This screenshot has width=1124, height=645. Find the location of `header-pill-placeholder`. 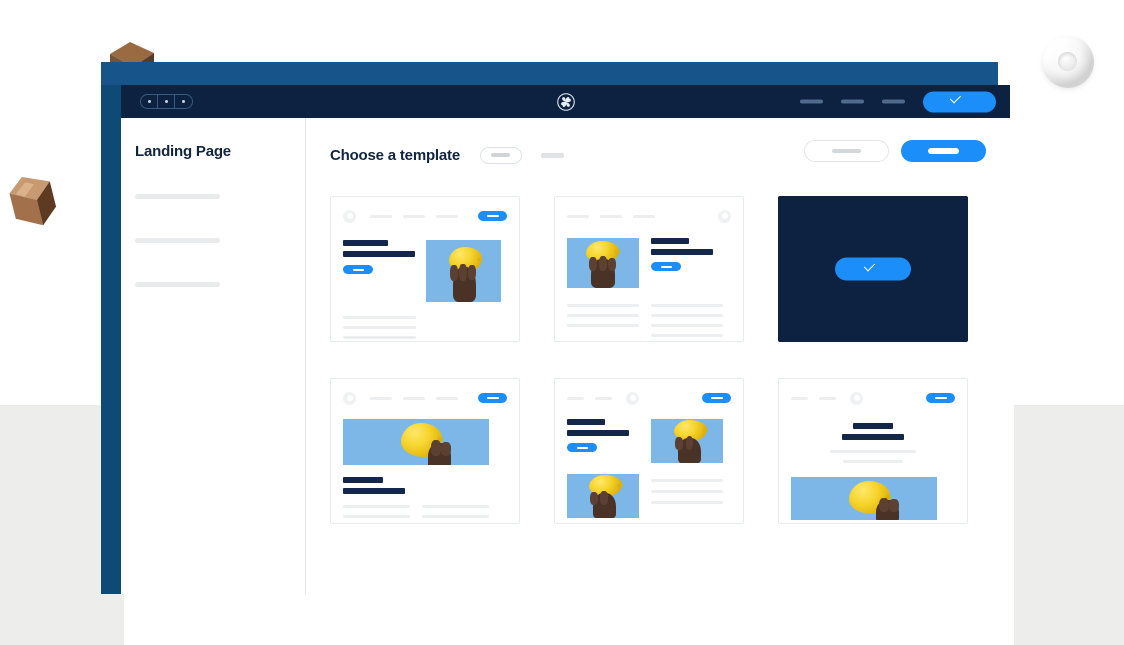

header-pill-placeholder is located at coordinates (500, 155).